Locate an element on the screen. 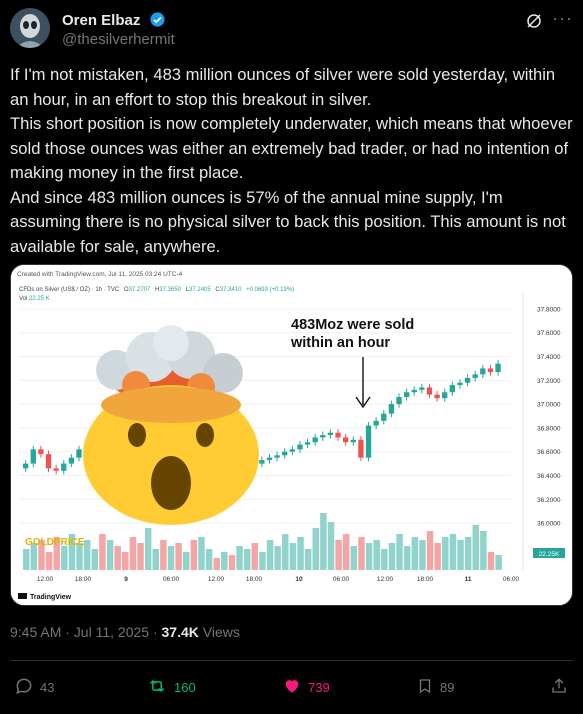  views-label: Views is located at coordinates (219, 632).